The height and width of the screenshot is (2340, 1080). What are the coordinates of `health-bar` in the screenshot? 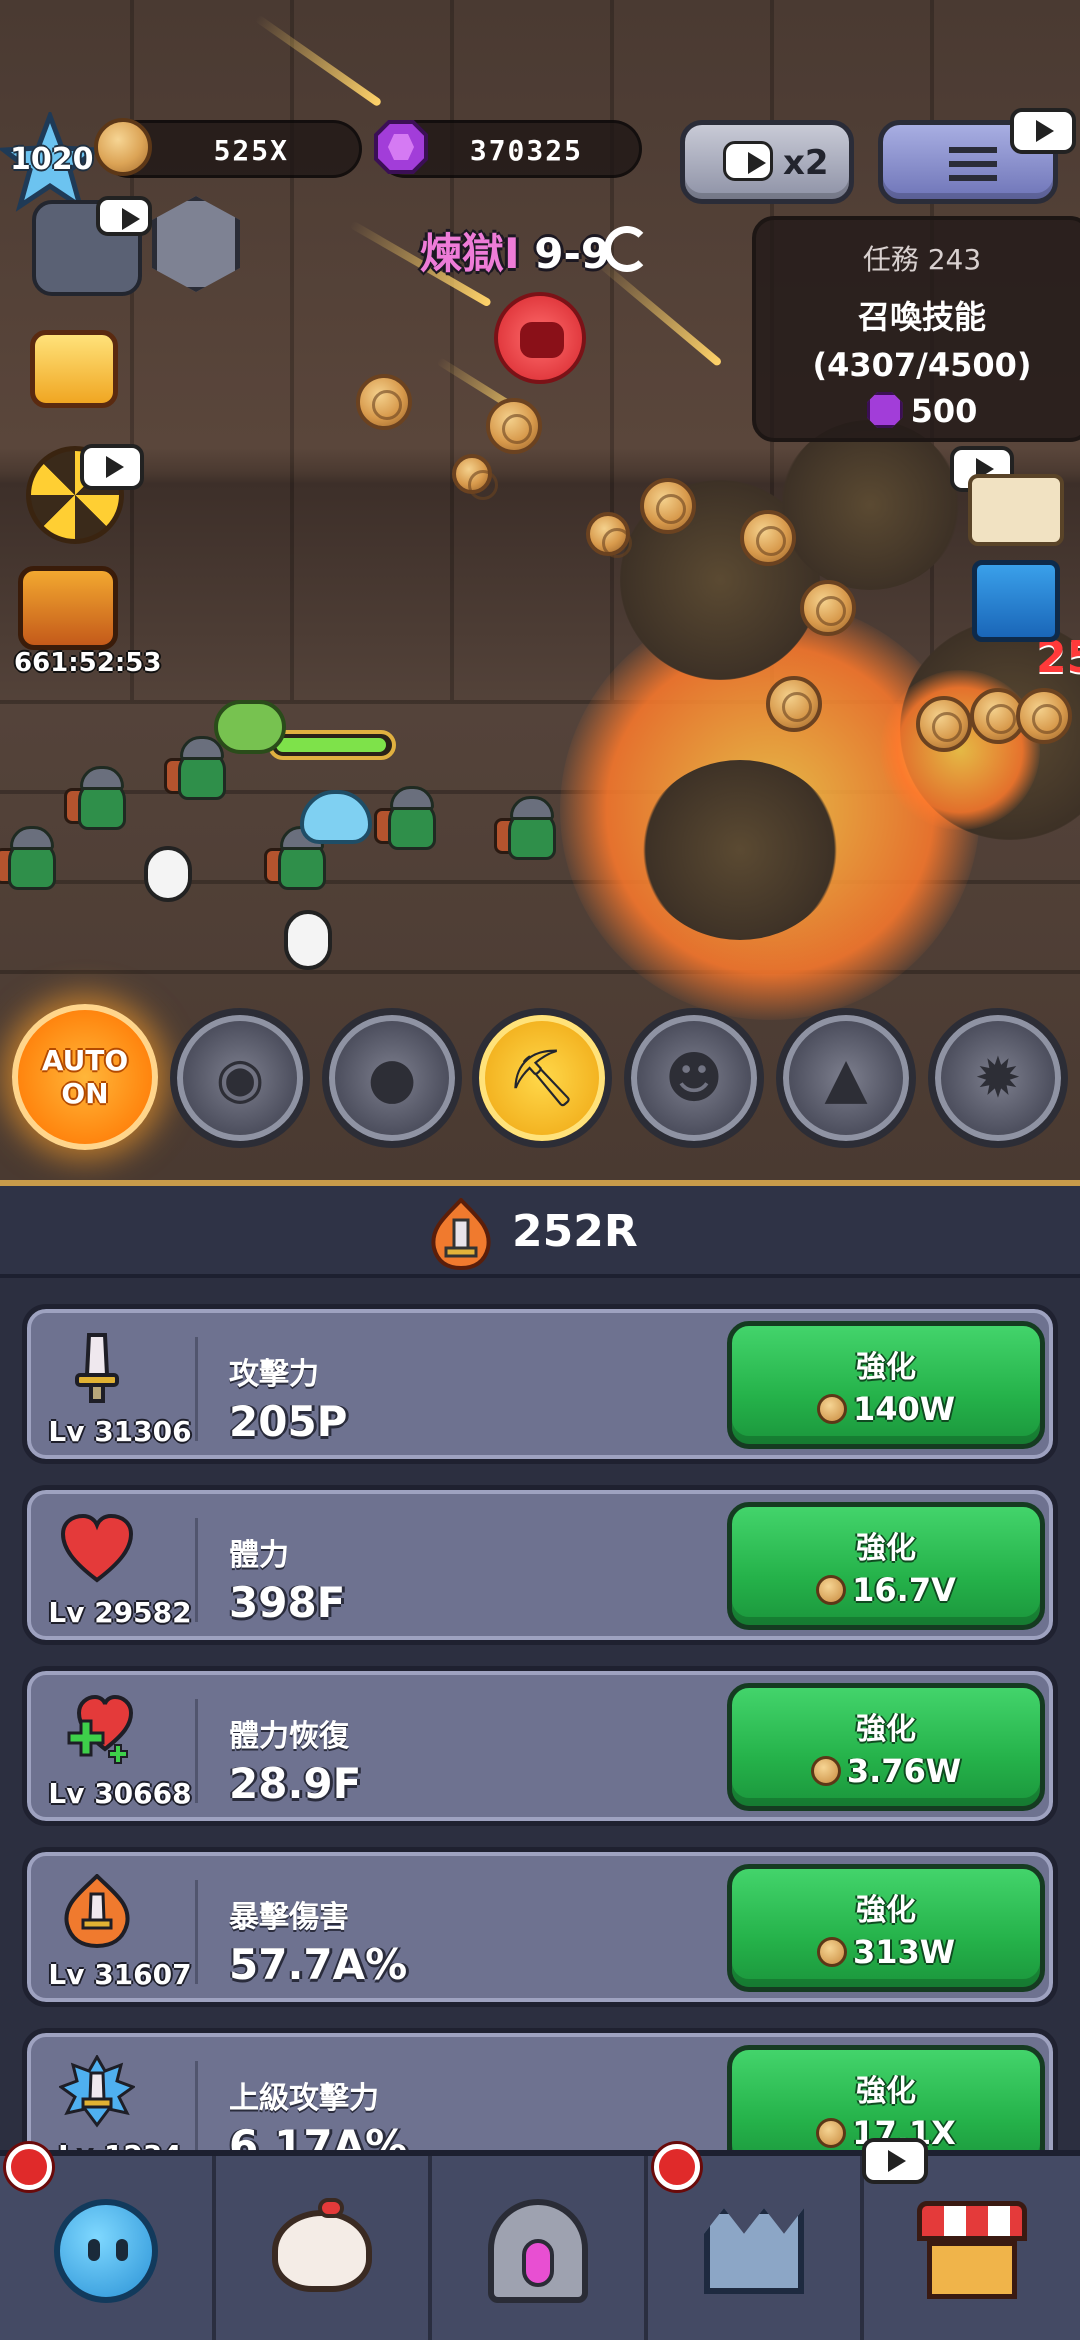 It's located at (332, 745).